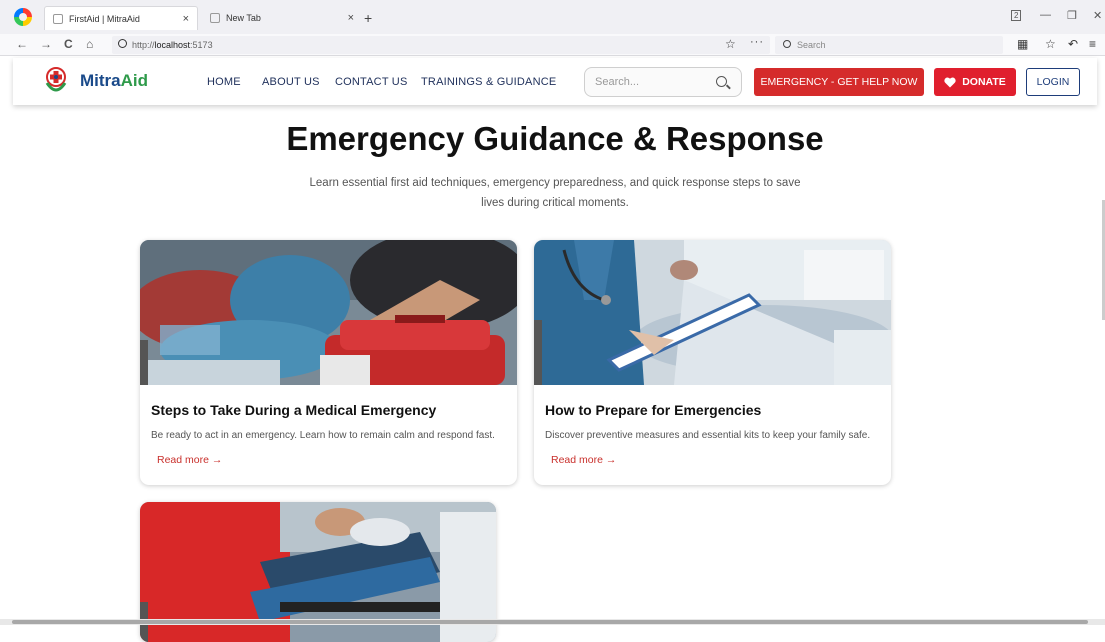  Describe the element at coordinates (143, 45) in the screenshot. I see `url-scheme: http://` at that location.